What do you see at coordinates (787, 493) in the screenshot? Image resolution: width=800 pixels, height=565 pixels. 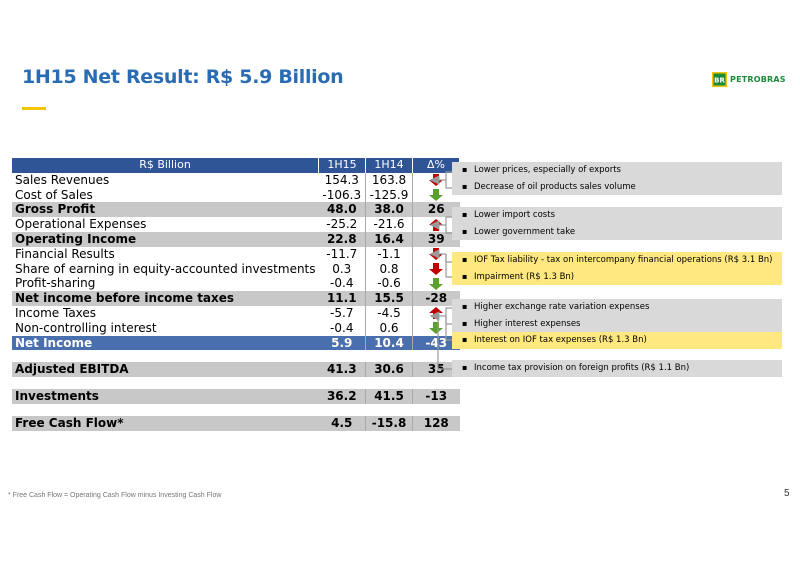 I see `page-number: 5` at bounding box center [787, 493].